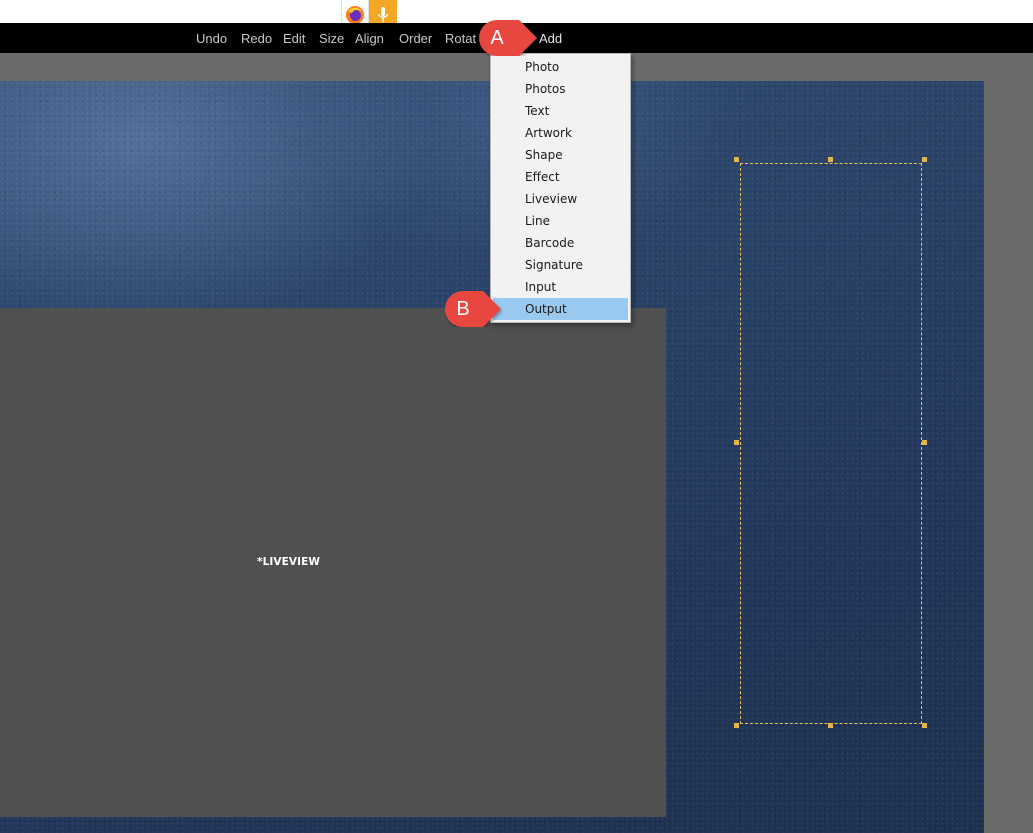 Image resolution: width=1033 pixels, height=833 pixels. Describe the element at coordinates (256, 38) in the screenshot. I see `toolbar-redo: Redo` at that location.